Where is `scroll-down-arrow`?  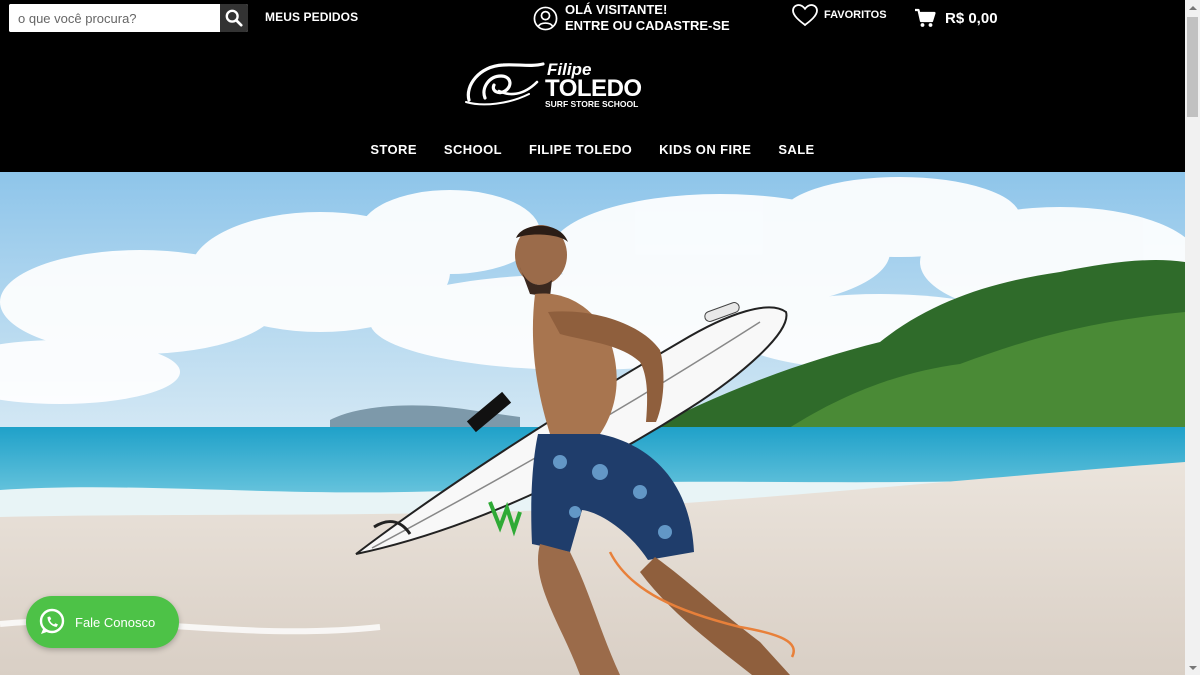 scroll-down-arrow is located at coordinates (1192, 667).